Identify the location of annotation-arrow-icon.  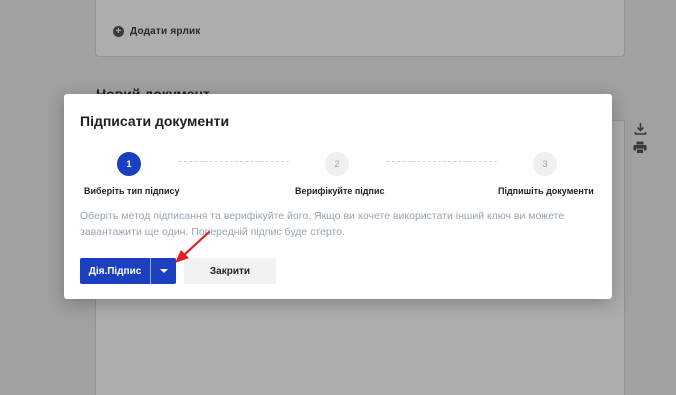
(193, 246).